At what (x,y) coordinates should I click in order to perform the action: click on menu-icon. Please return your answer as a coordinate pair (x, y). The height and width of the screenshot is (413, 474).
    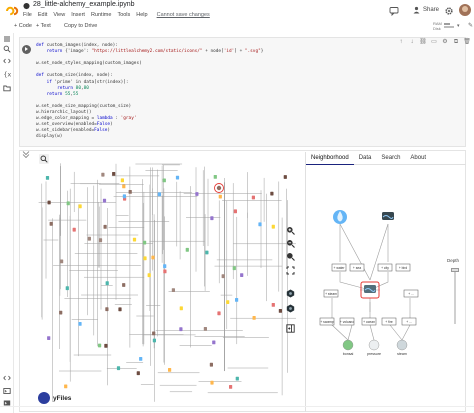
    Looking at the image, I should click on (7, 39).